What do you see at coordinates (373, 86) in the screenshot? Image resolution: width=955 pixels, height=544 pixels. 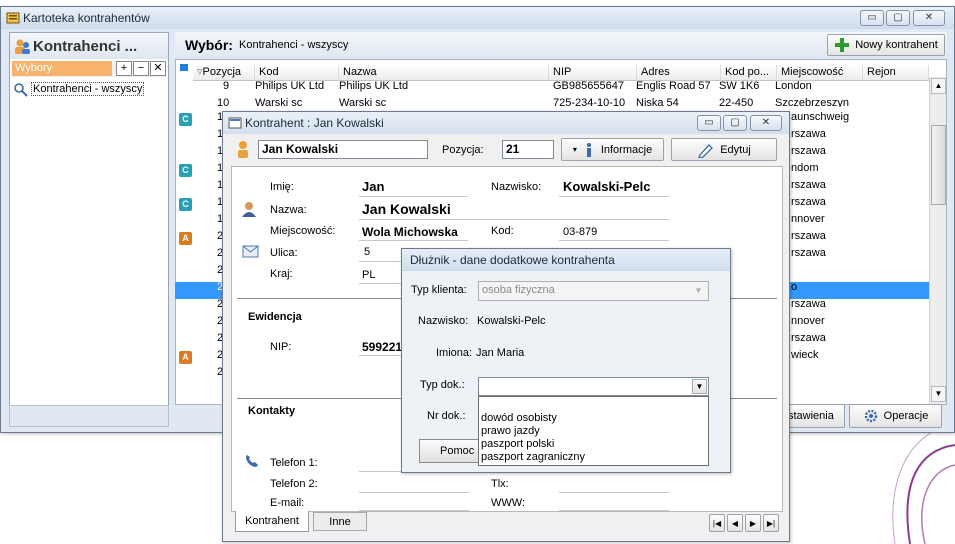 I see `table-row-0-nazwa: Philips UK Ltd` at bounding box center [373, 86].